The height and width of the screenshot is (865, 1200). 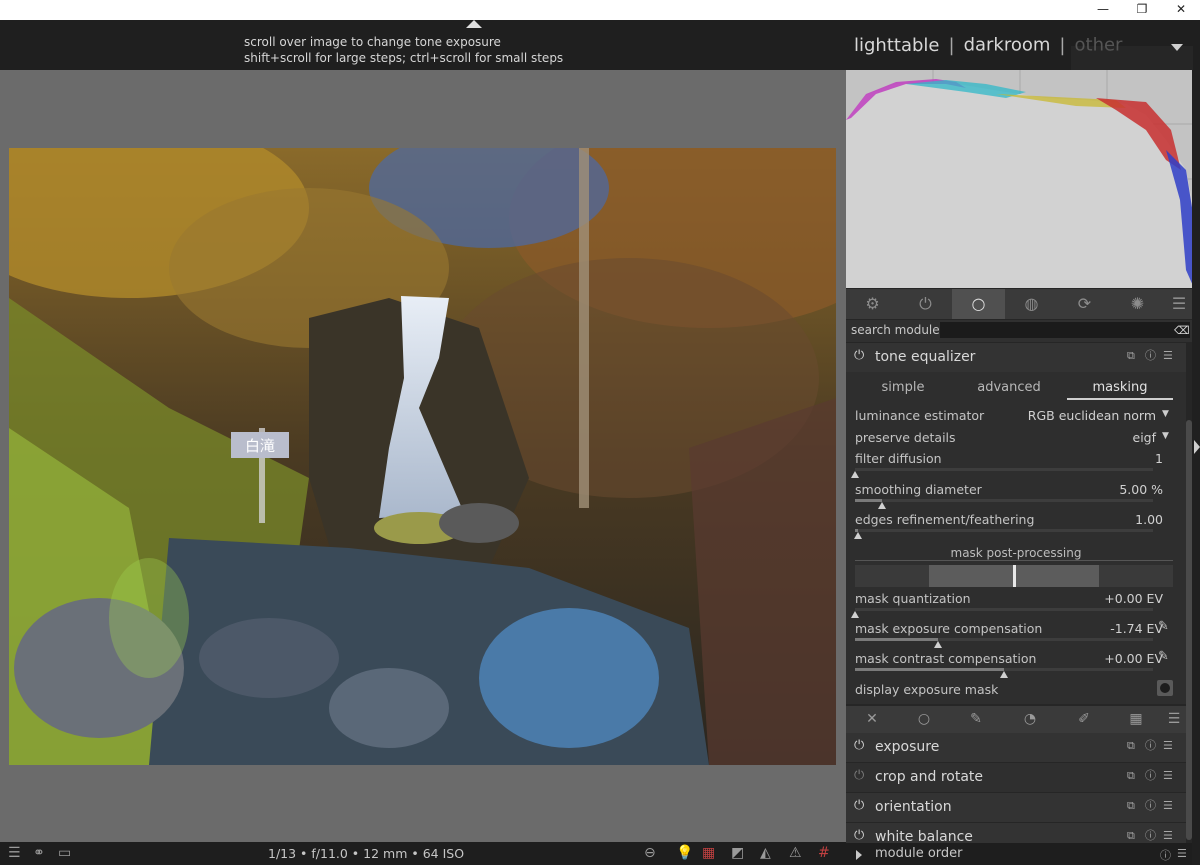 I want to click on softproof-icon: ▦, so click(x=708, y=853).